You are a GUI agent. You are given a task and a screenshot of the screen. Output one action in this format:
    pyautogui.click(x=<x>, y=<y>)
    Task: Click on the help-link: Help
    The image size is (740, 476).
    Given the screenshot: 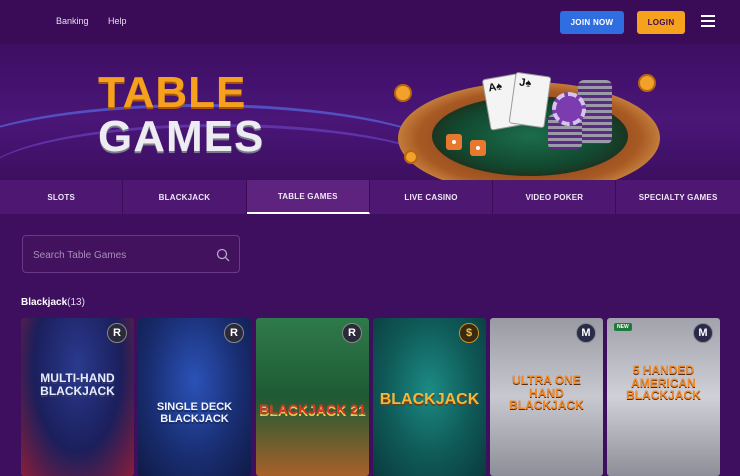 What is the action you would take?
    pyautogui.click(x=117, y=21)
    